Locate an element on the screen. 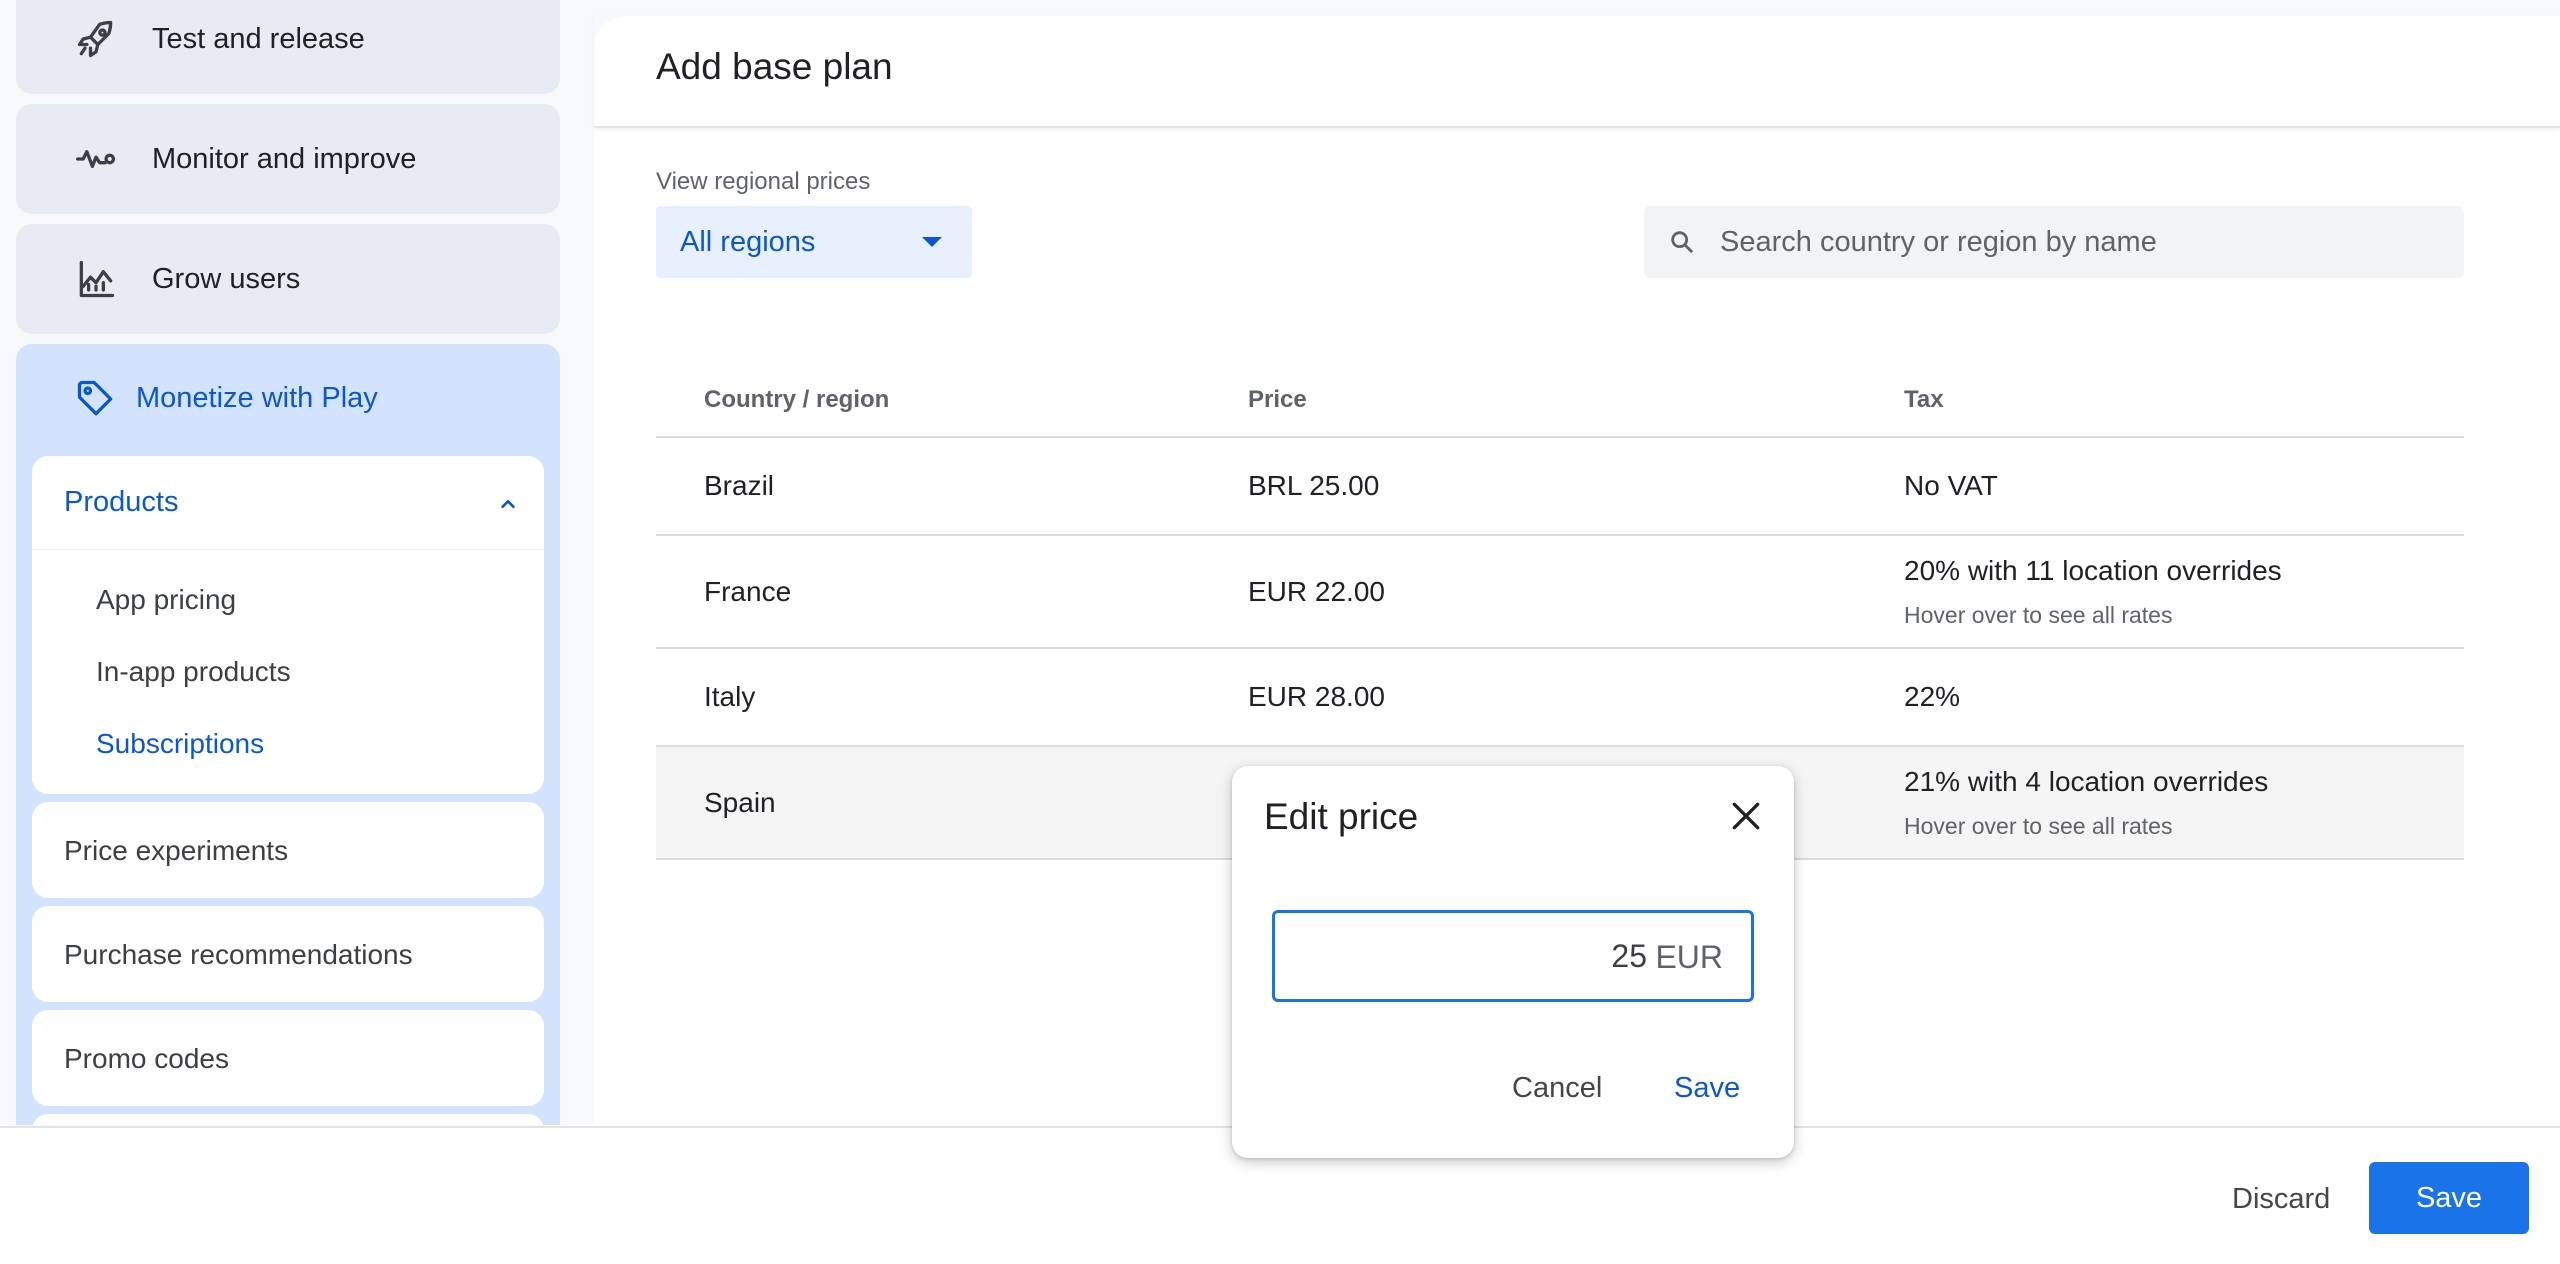 Image resolution: width=2560 pixels, height=1264 pixels. page-title: Add base plan is located at coordinates (774, 66).